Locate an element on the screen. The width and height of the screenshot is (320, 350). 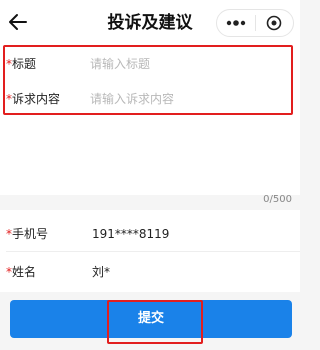
title-label: *标题 is located at coordinates (21, 64).